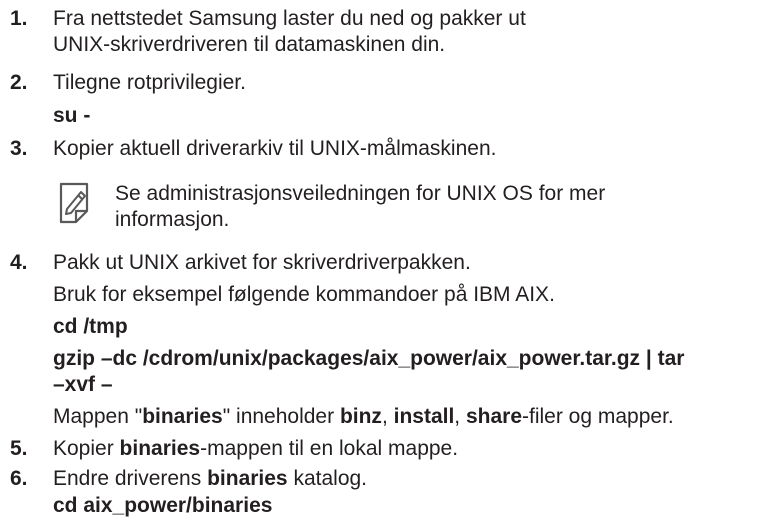 The image size is (773, 519). What do you see at coordinates (130, 478) in the screenshot?
I see `text-run: Endre driverens` at bounding box center [130, 478].